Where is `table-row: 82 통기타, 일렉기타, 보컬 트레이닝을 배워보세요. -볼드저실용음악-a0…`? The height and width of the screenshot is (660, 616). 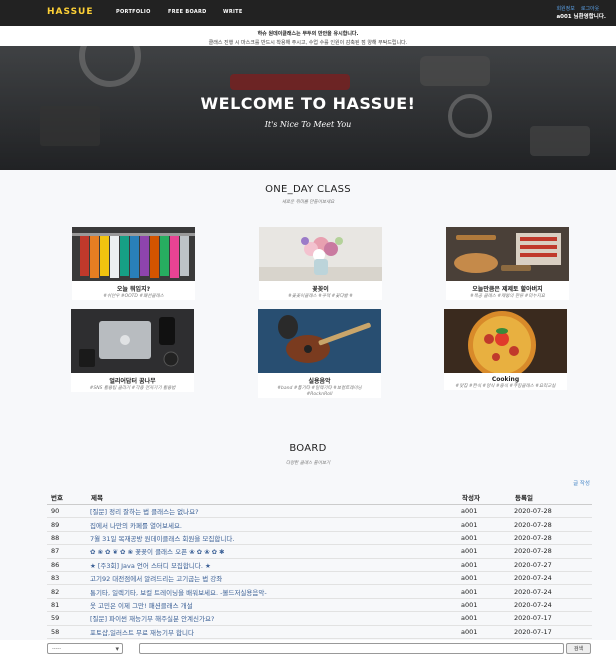 table-row: 82 통기타, 일렉기타, 보컬 트레이닝을 배워보세요. -볼드저실용음악-a0… is located at coordinates (319, 591).